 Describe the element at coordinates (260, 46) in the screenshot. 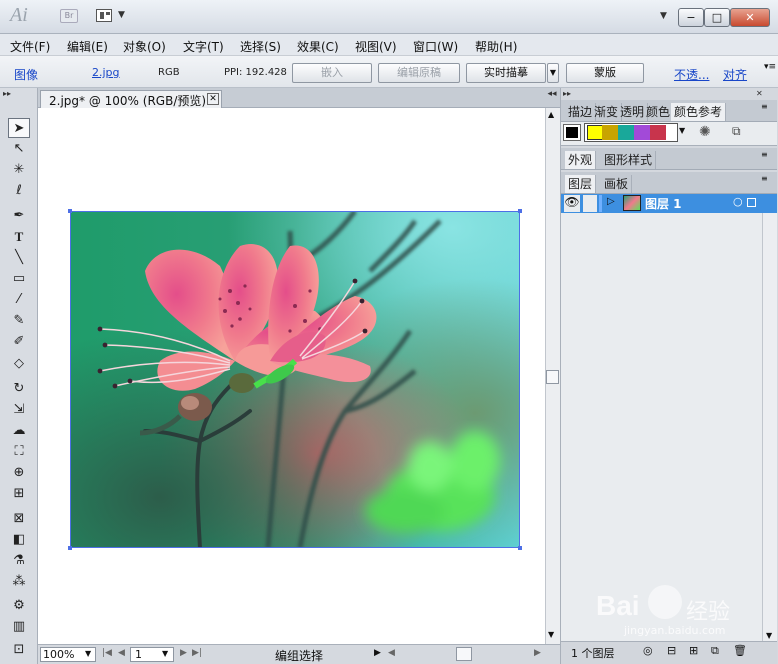

I see `menu-select: 选择(S)` at that location.